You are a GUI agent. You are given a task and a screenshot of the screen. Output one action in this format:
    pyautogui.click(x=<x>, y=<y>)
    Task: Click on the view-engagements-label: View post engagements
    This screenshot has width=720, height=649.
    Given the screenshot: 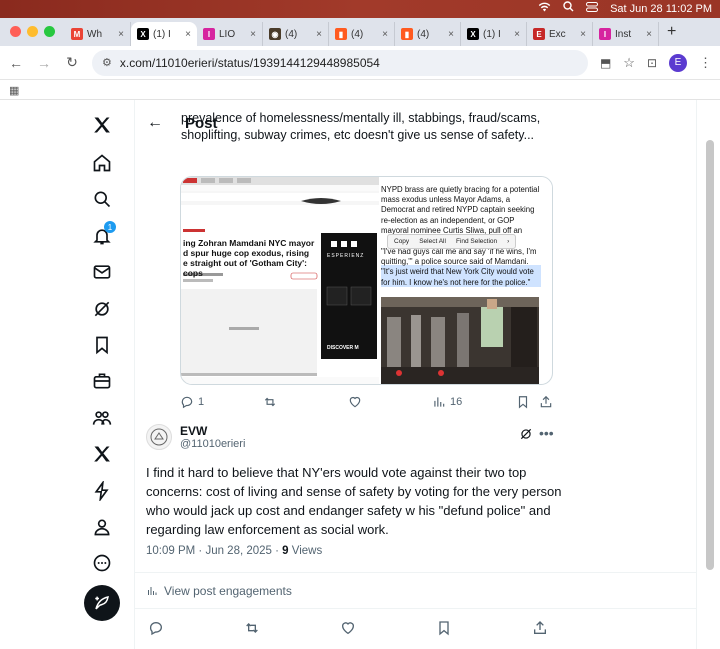 What is the action you would take?
    pyautogui.click(x=228, y=591)
    